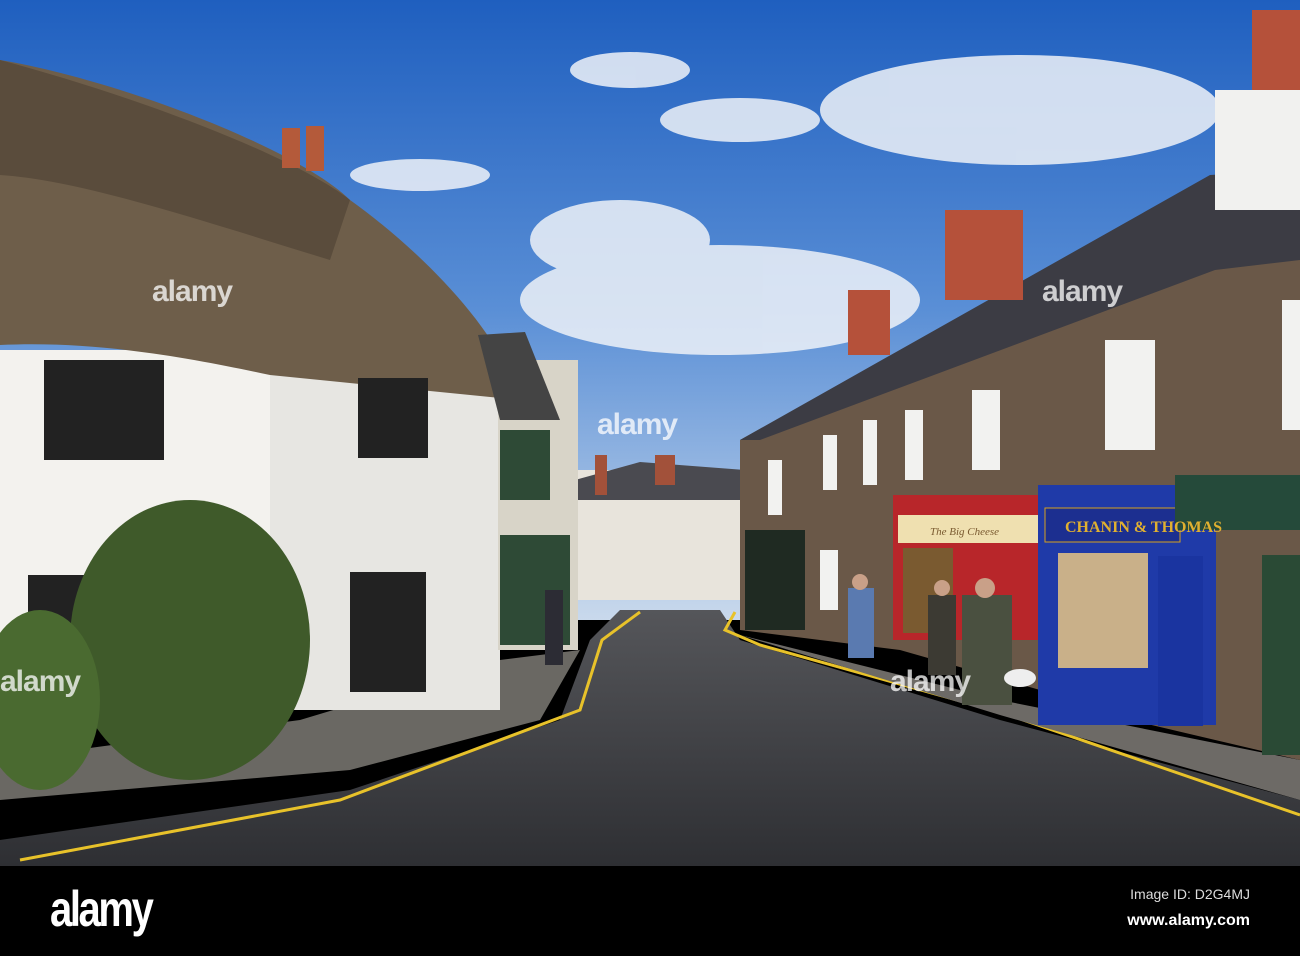 This screenshot has width=1300, height=956. What do you see at coordinates (964, 532) in the screenshot?
I see `cheese-shop-sign: The Big Cheese` at bounding box center [964, 532].